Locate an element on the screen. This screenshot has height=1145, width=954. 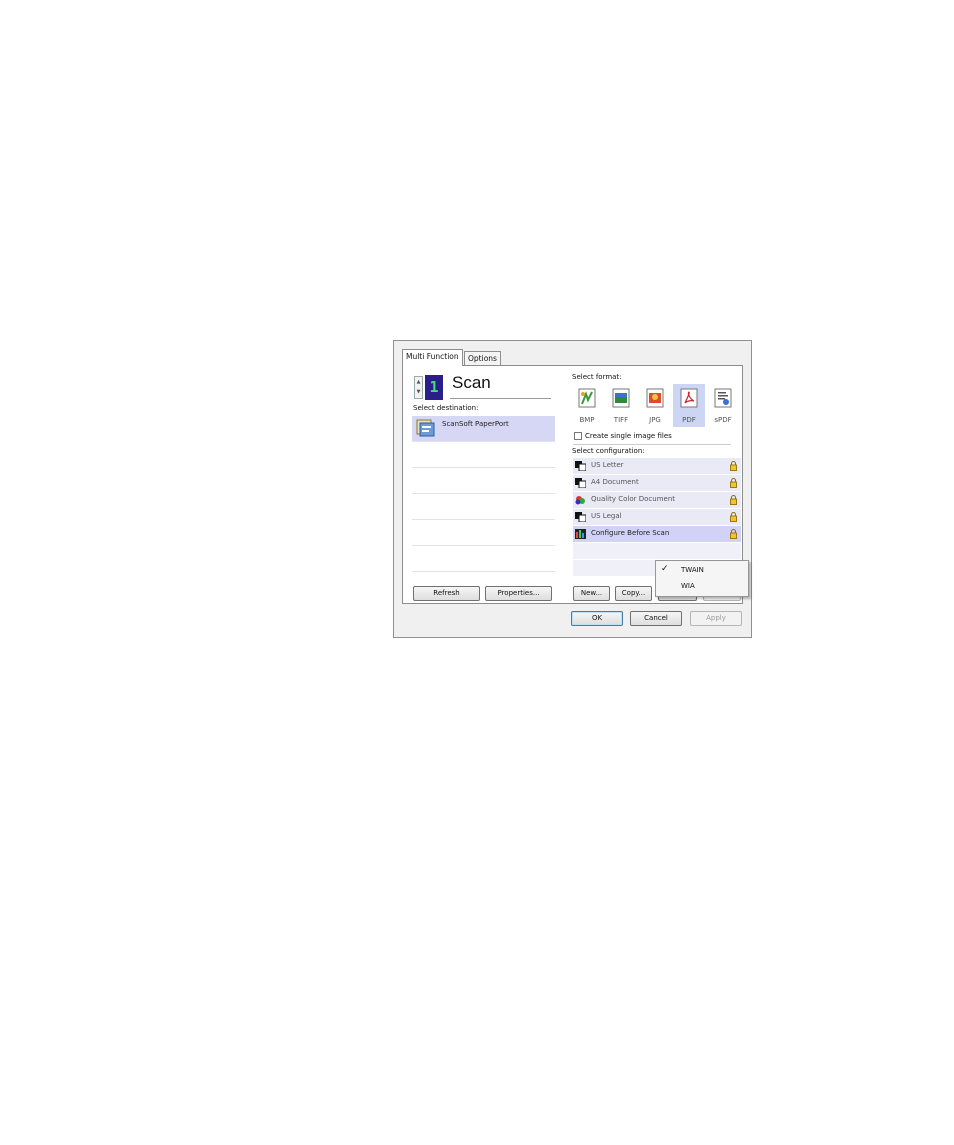
menu-item-label: WIA is located at coordinates (688, 586).